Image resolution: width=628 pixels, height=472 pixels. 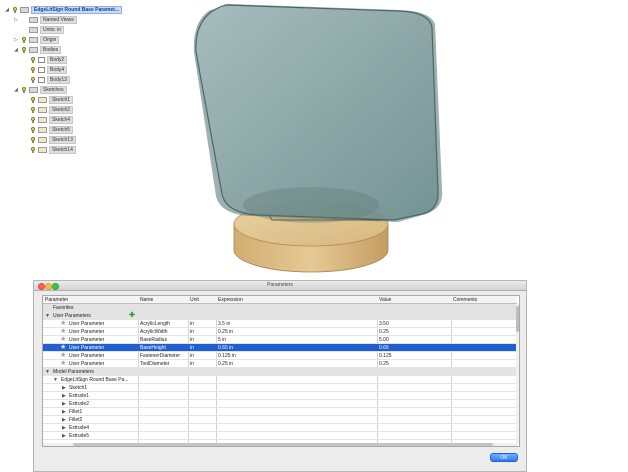 I want to click on tree-node-units: Units: in, so click(x=39, y=30).